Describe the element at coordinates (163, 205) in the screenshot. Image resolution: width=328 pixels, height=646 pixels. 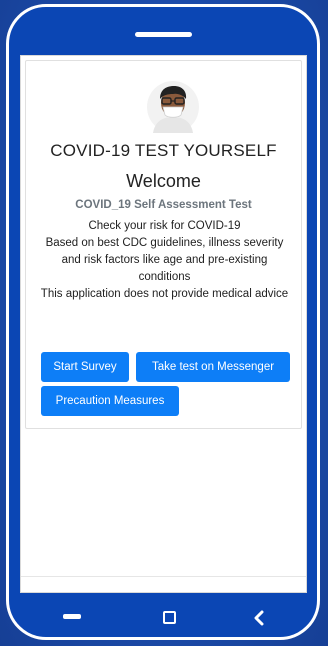
I see `subtitle: COVID_19 Self Assessment Test` at that location.